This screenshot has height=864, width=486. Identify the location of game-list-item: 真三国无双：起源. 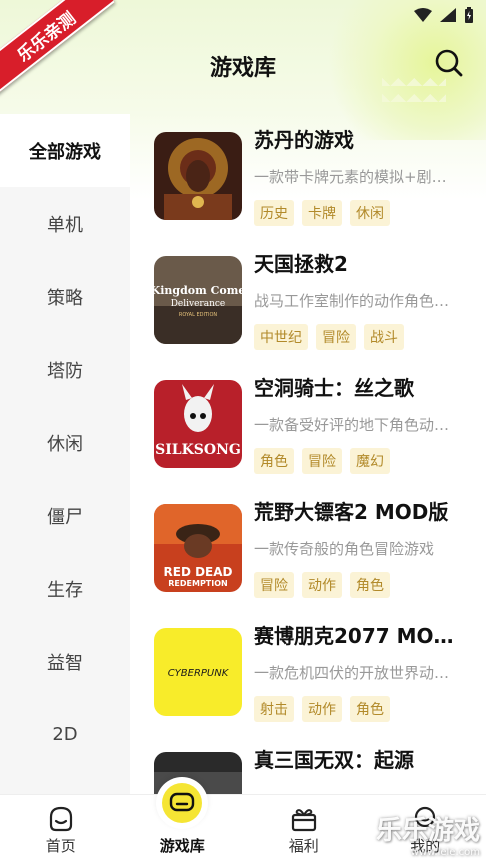
(314, 764).